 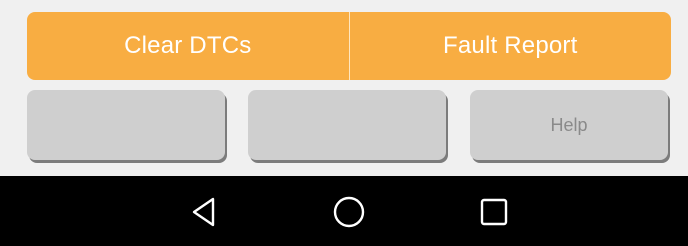 I want to click on back-triangle-icon, so click(x=204, y=212).